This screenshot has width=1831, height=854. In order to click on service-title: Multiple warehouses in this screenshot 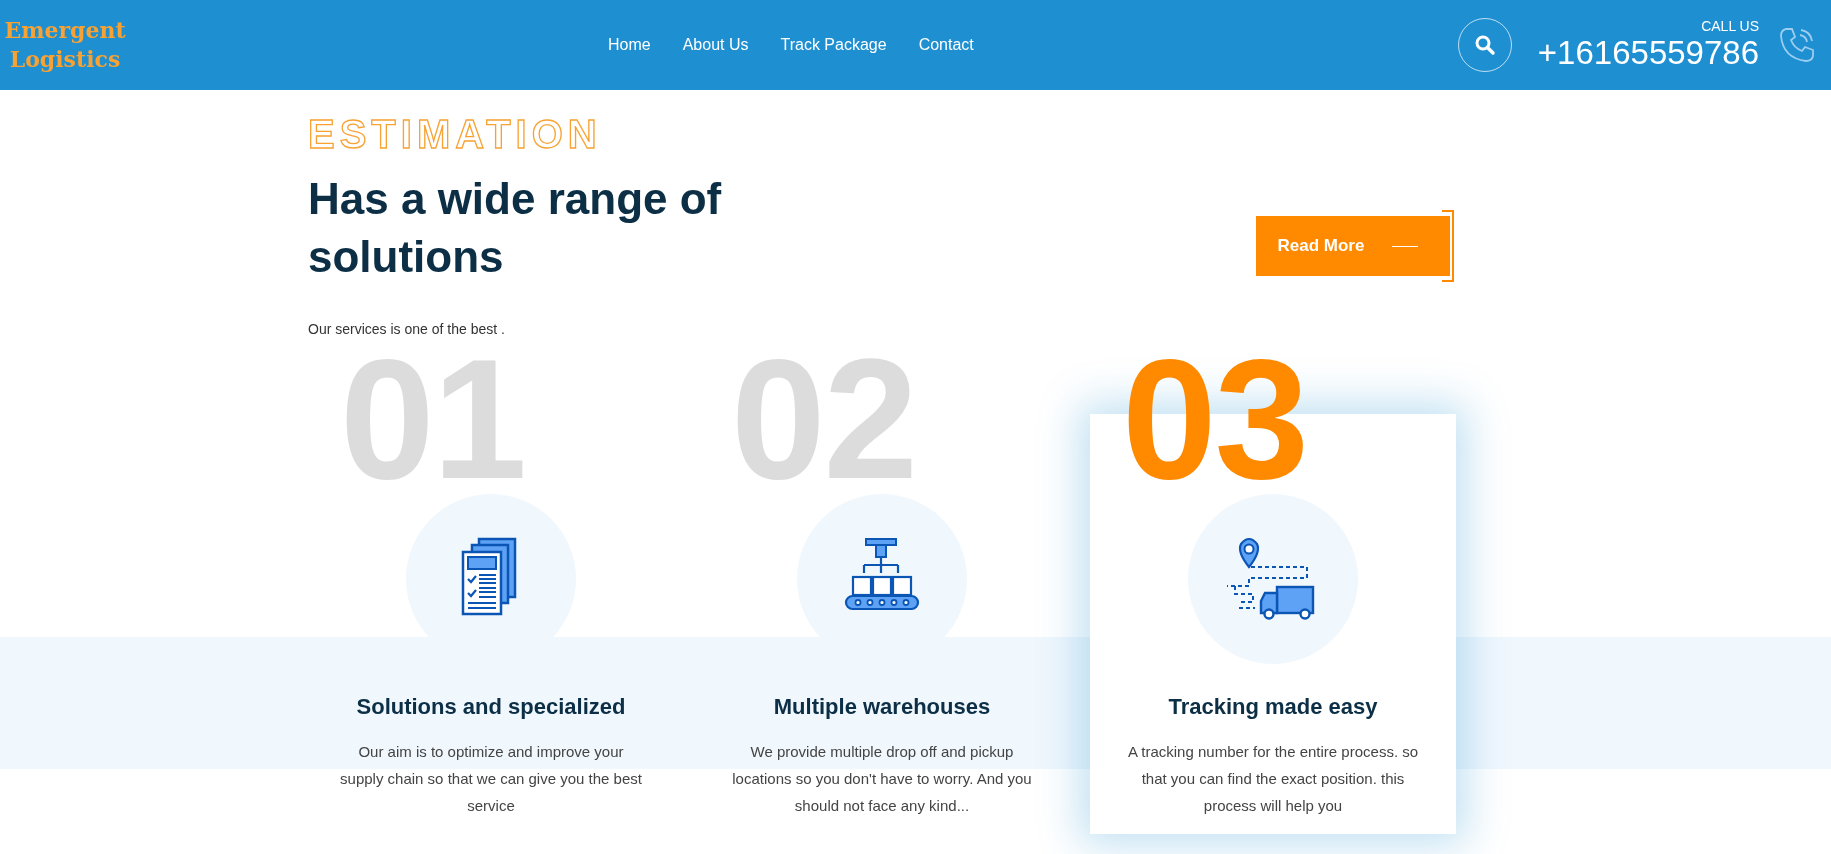, I will do `click(882, 707)`.